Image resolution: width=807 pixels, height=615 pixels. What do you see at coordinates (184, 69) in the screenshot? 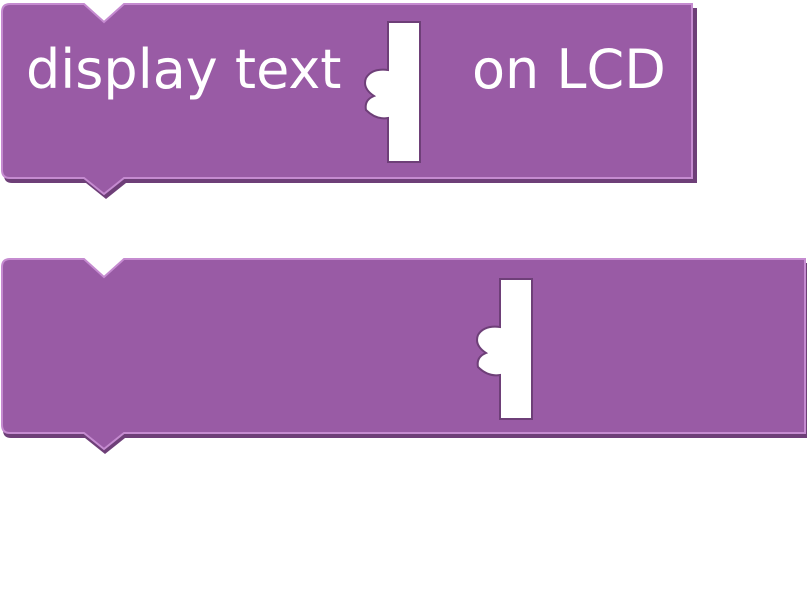
I see `block-label: display text` at bounding box center [184, 69].